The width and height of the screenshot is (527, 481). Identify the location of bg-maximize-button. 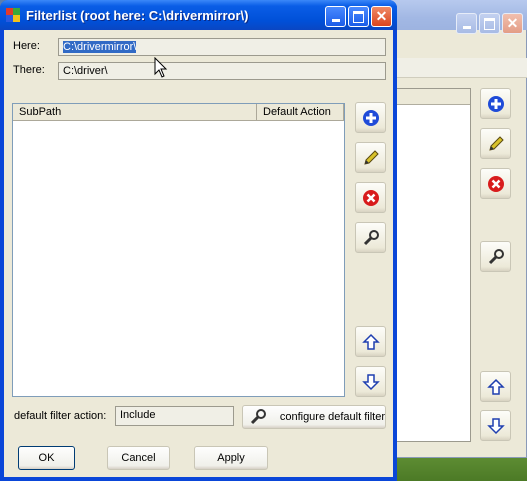
(489, 23).